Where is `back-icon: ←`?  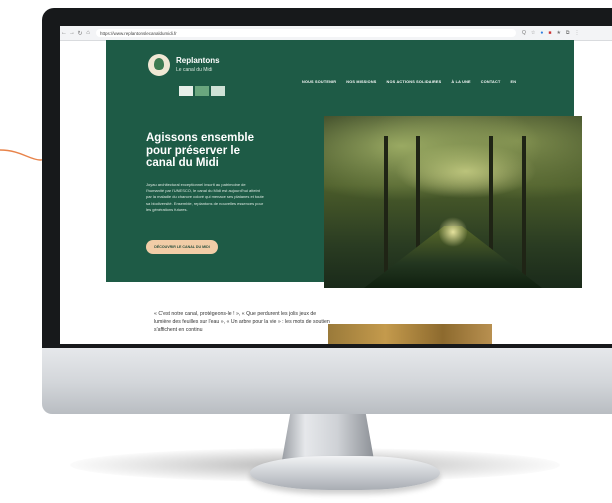 back-icon: ← is located at coordinates (64, 33).